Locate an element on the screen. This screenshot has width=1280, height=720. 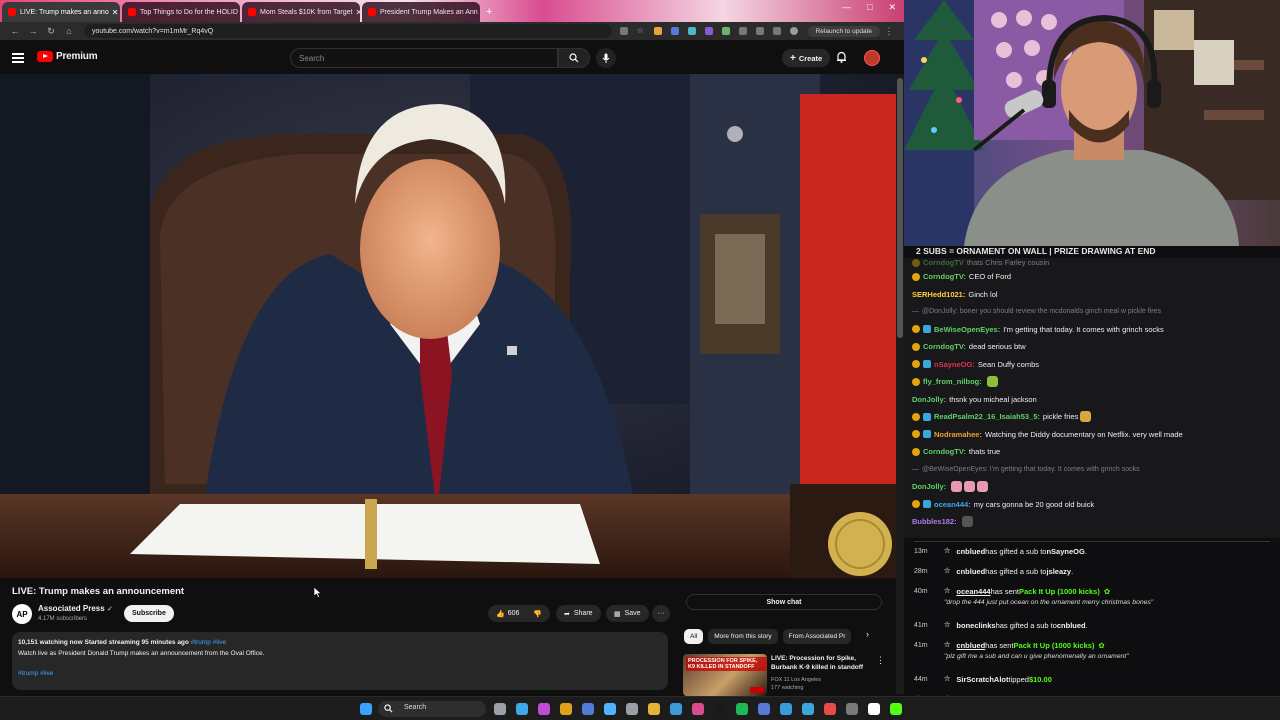
steam-icon is located at coordinates (676, 709).